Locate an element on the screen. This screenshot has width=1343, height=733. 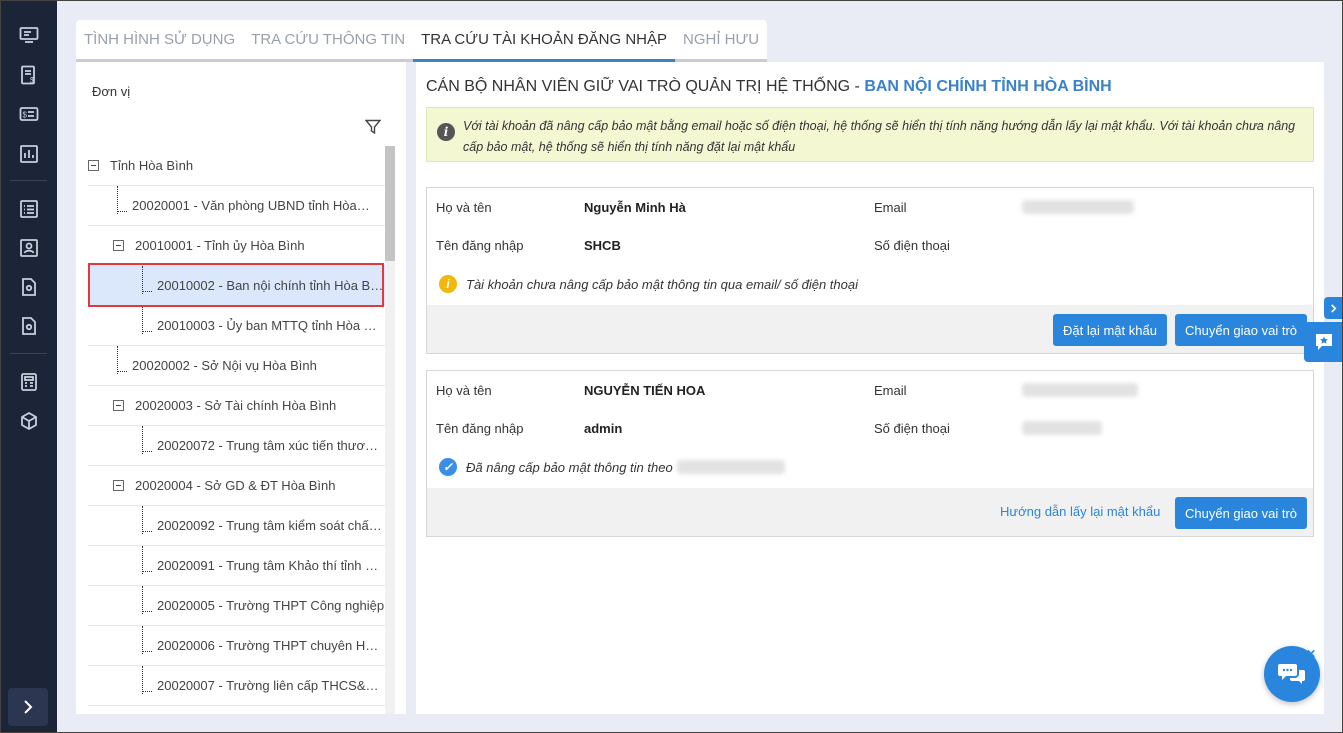
password-recovery-guide-link: Hướng dẫn lấy lại mật khẩu is located at coordinates (1080, 511).